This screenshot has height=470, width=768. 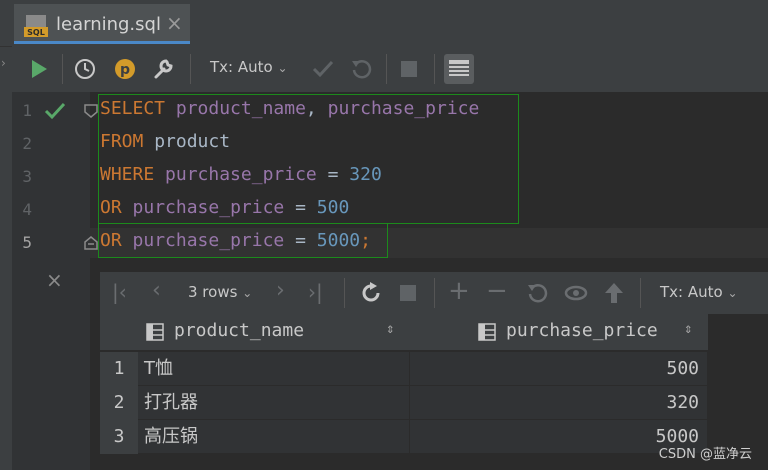 What do you see at coordinates (274, 403) in the screenshot?
I see `table-cell: 打孔器` at bounding box center [274, 403].